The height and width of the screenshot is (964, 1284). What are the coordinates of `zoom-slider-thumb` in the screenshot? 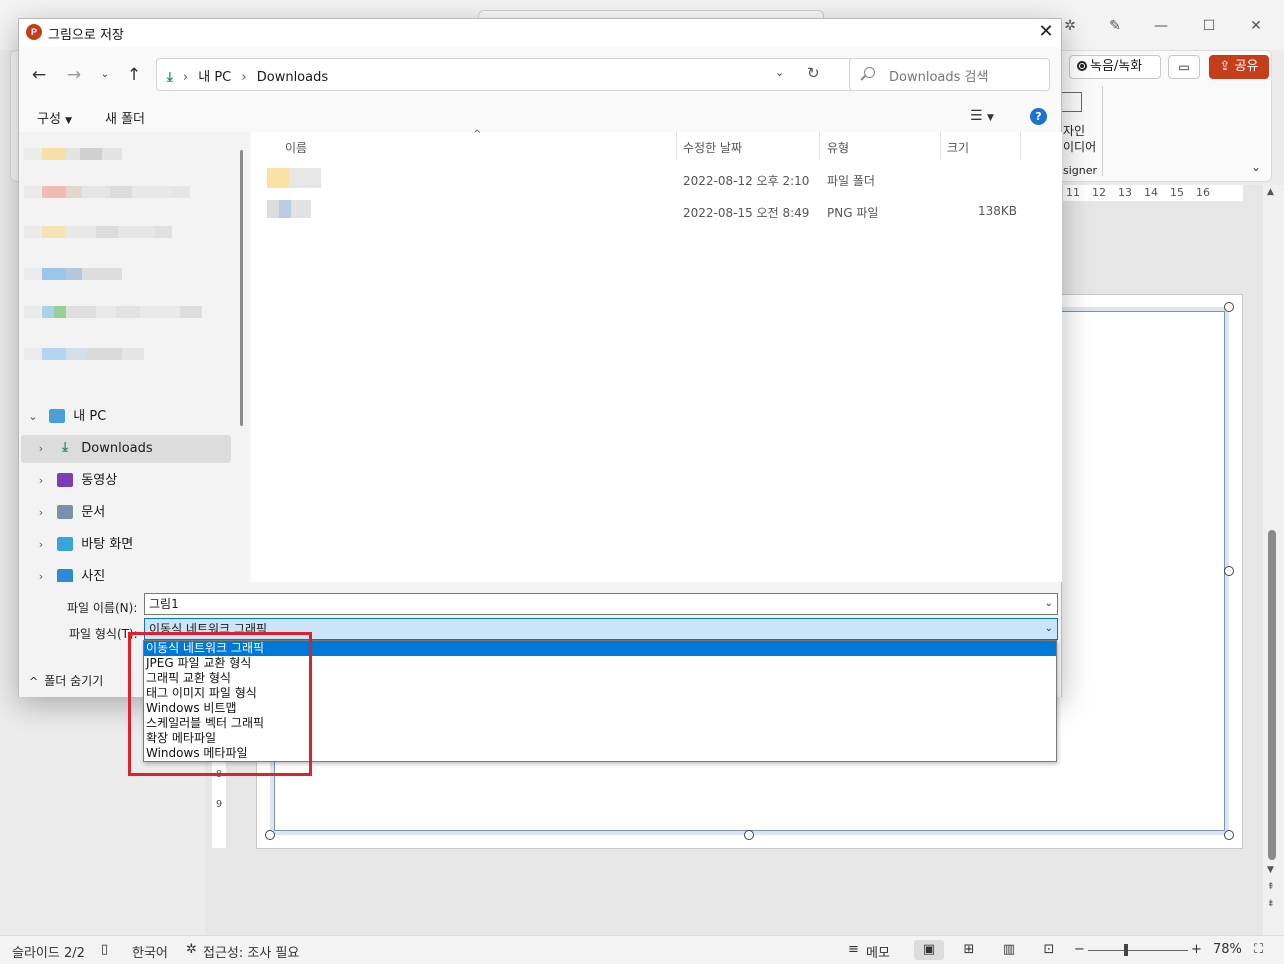 It's located at (1126, 950).